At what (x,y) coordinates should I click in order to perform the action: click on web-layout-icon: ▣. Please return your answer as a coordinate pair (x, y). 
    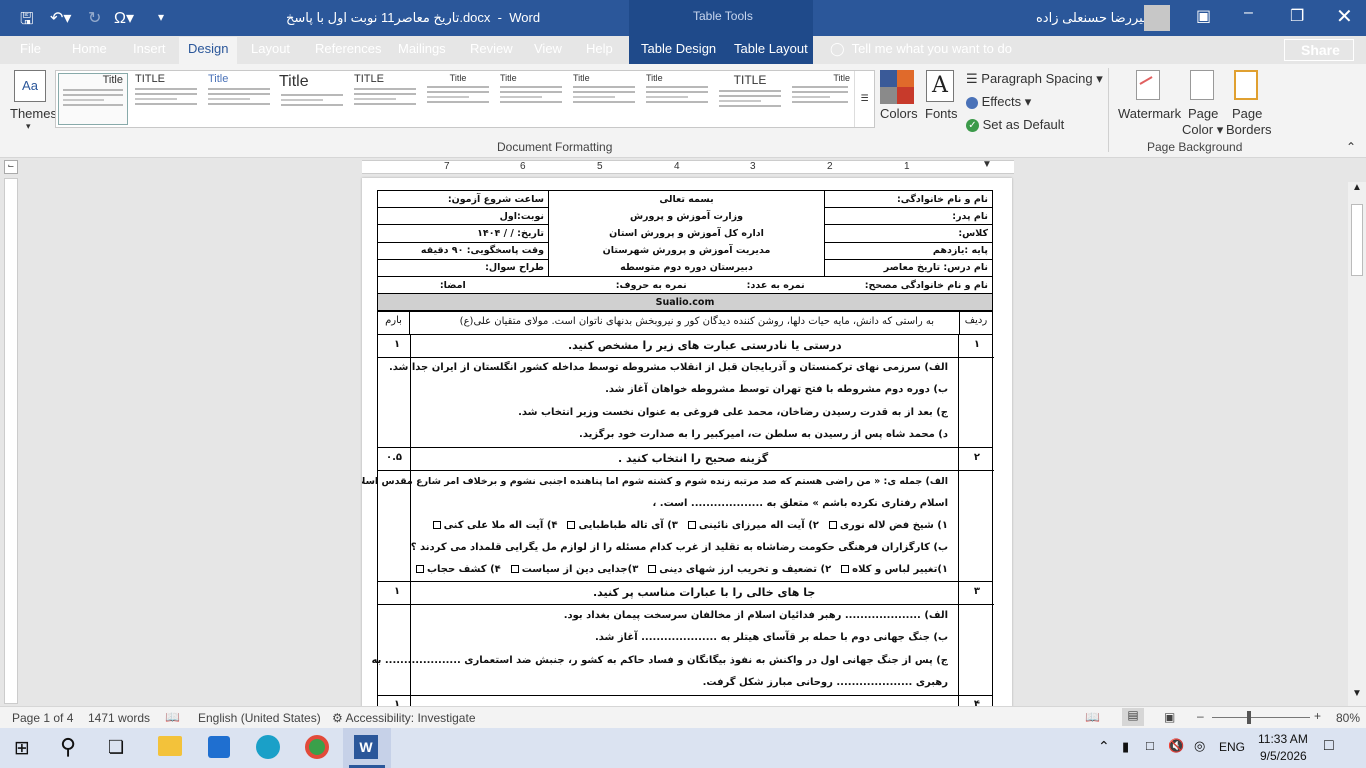
    Looking at the image, I should click on (1169, 717).